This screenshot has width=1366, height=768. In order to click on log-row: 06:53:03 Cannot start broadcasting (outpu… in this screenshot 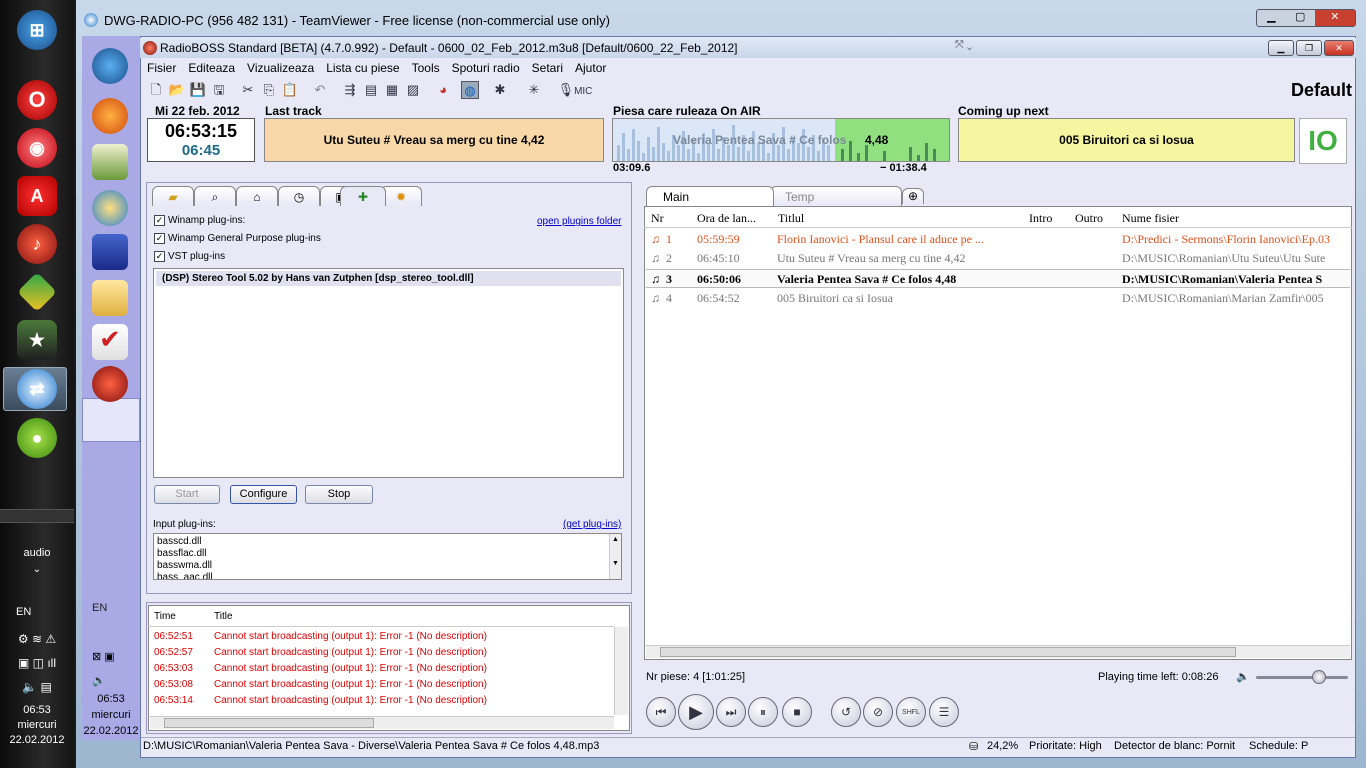, I will do `click(320, 668)`.